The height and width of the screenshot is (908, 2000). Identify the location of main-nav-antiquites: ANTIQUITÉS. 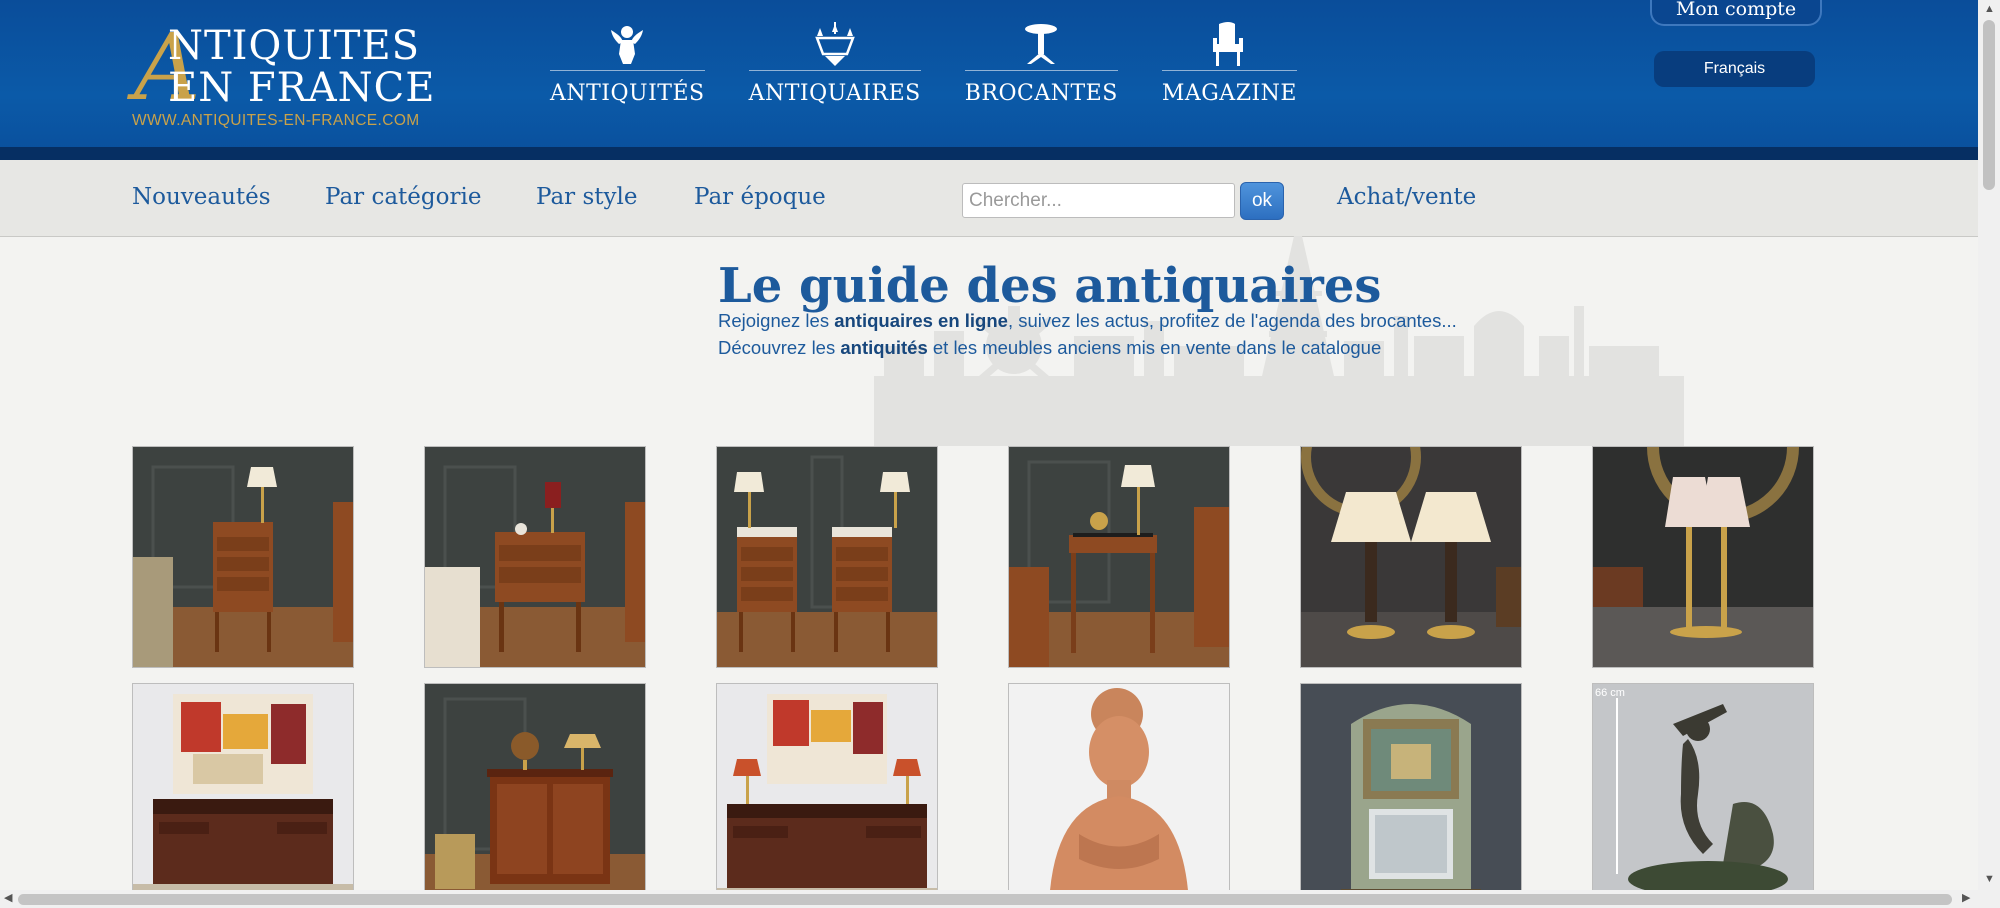
(627, 70).